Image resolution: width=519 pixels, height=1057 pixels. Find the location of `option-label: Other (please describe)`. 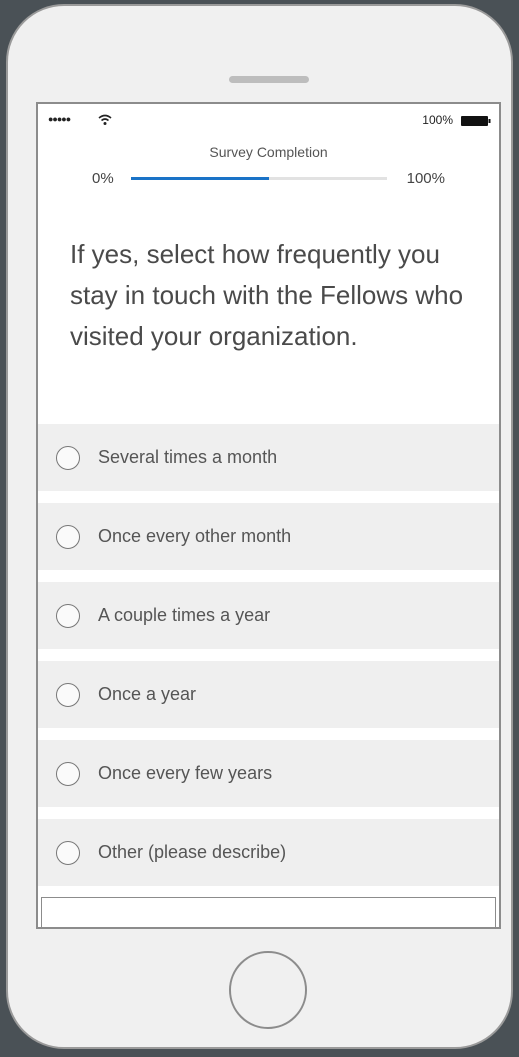

option-label: Other (please describe) is located at coordinates (192, 852).